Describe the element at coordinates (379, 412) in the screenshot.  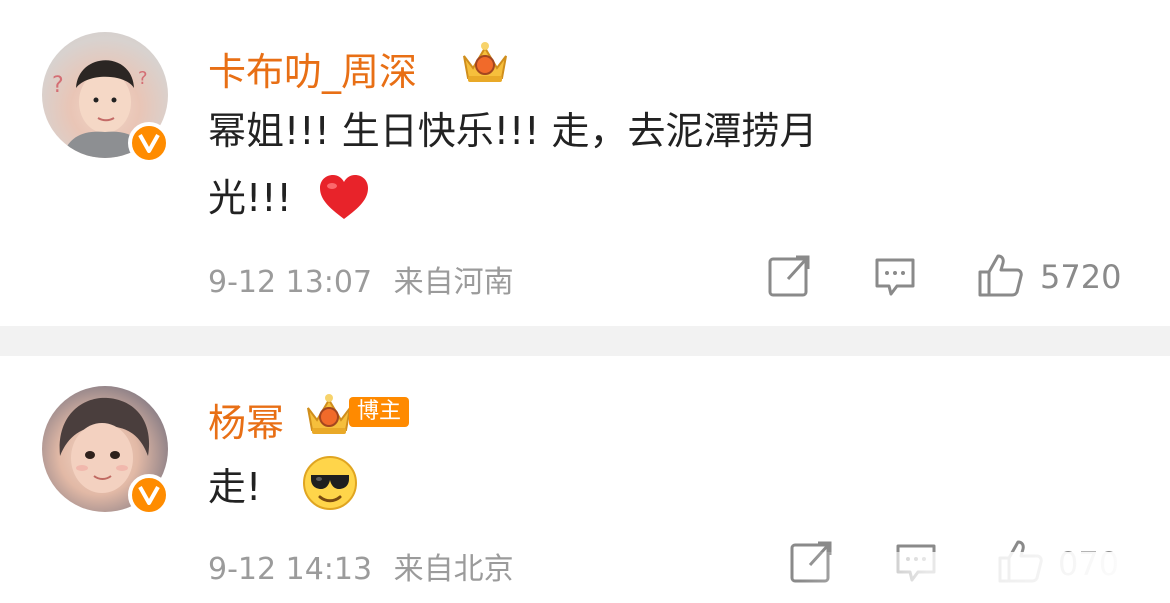
I see `blogger-badge: 博主` at that location.